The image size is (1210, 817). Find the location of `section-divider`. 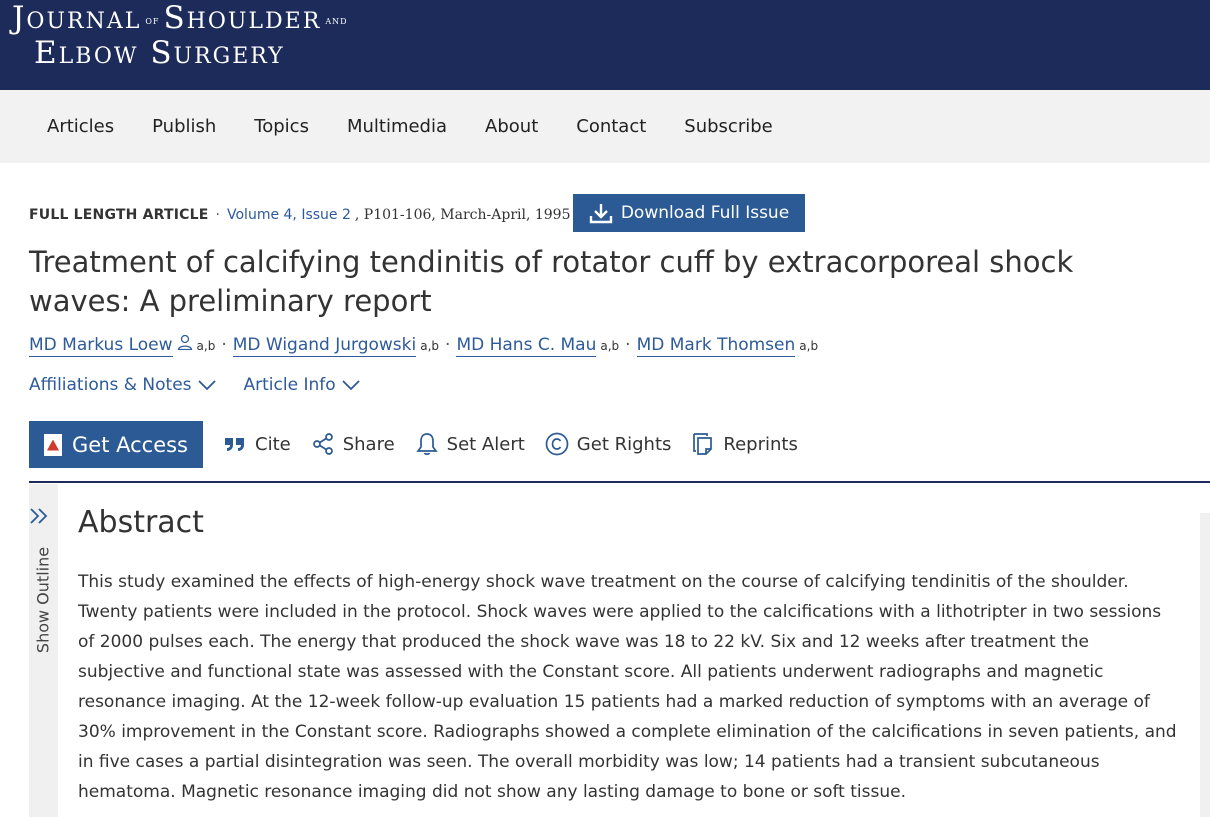

section-divider is located at coordinates (619, 482).